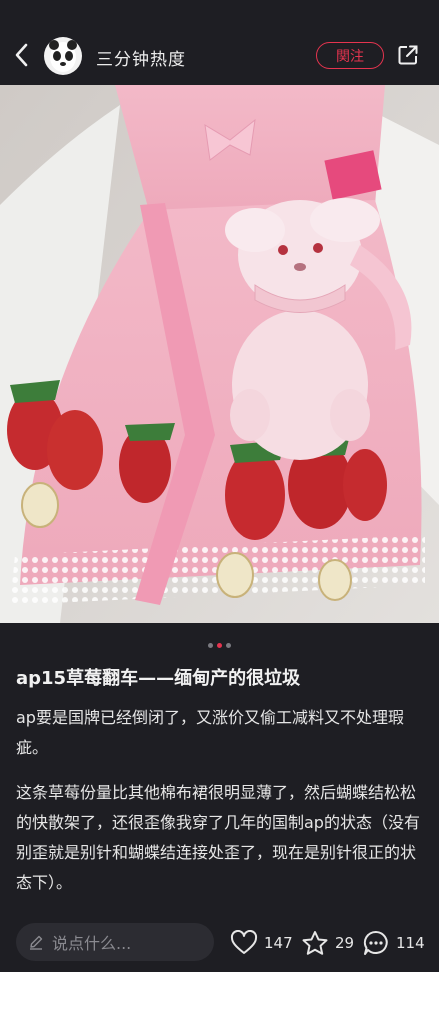  I want to click on back-button, so click(22, 55).